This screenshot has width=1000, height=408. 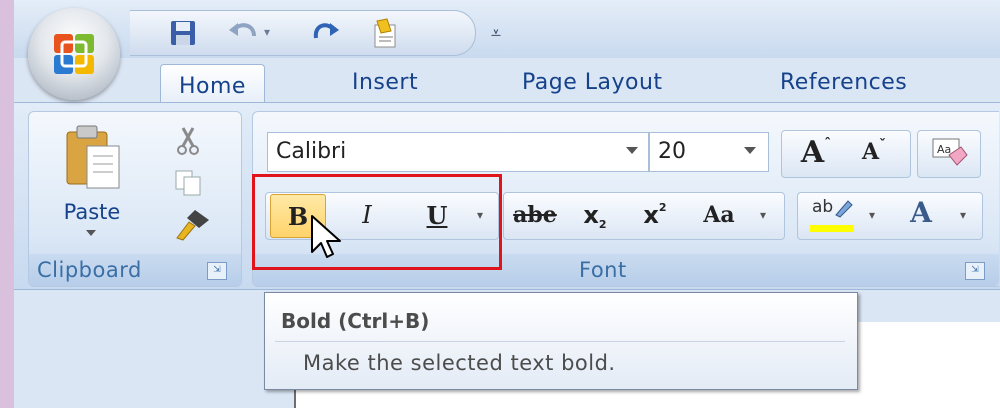 I want to click on highlight-icon: ab, so click(x=832, y=215).